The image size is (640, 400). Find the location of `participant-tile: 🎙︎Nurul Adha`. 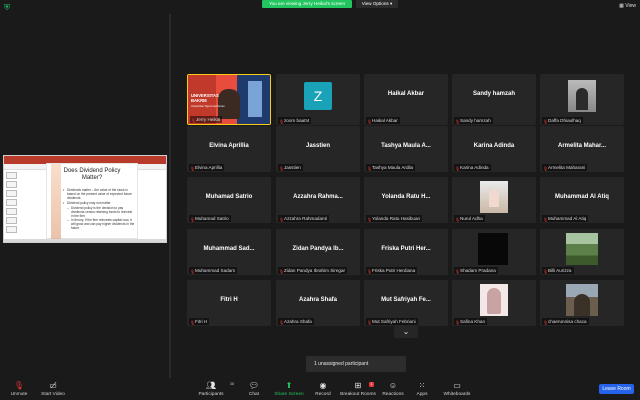

participant-tile: 🎙︎Nurul Adha is located at coordinates (494, 200).